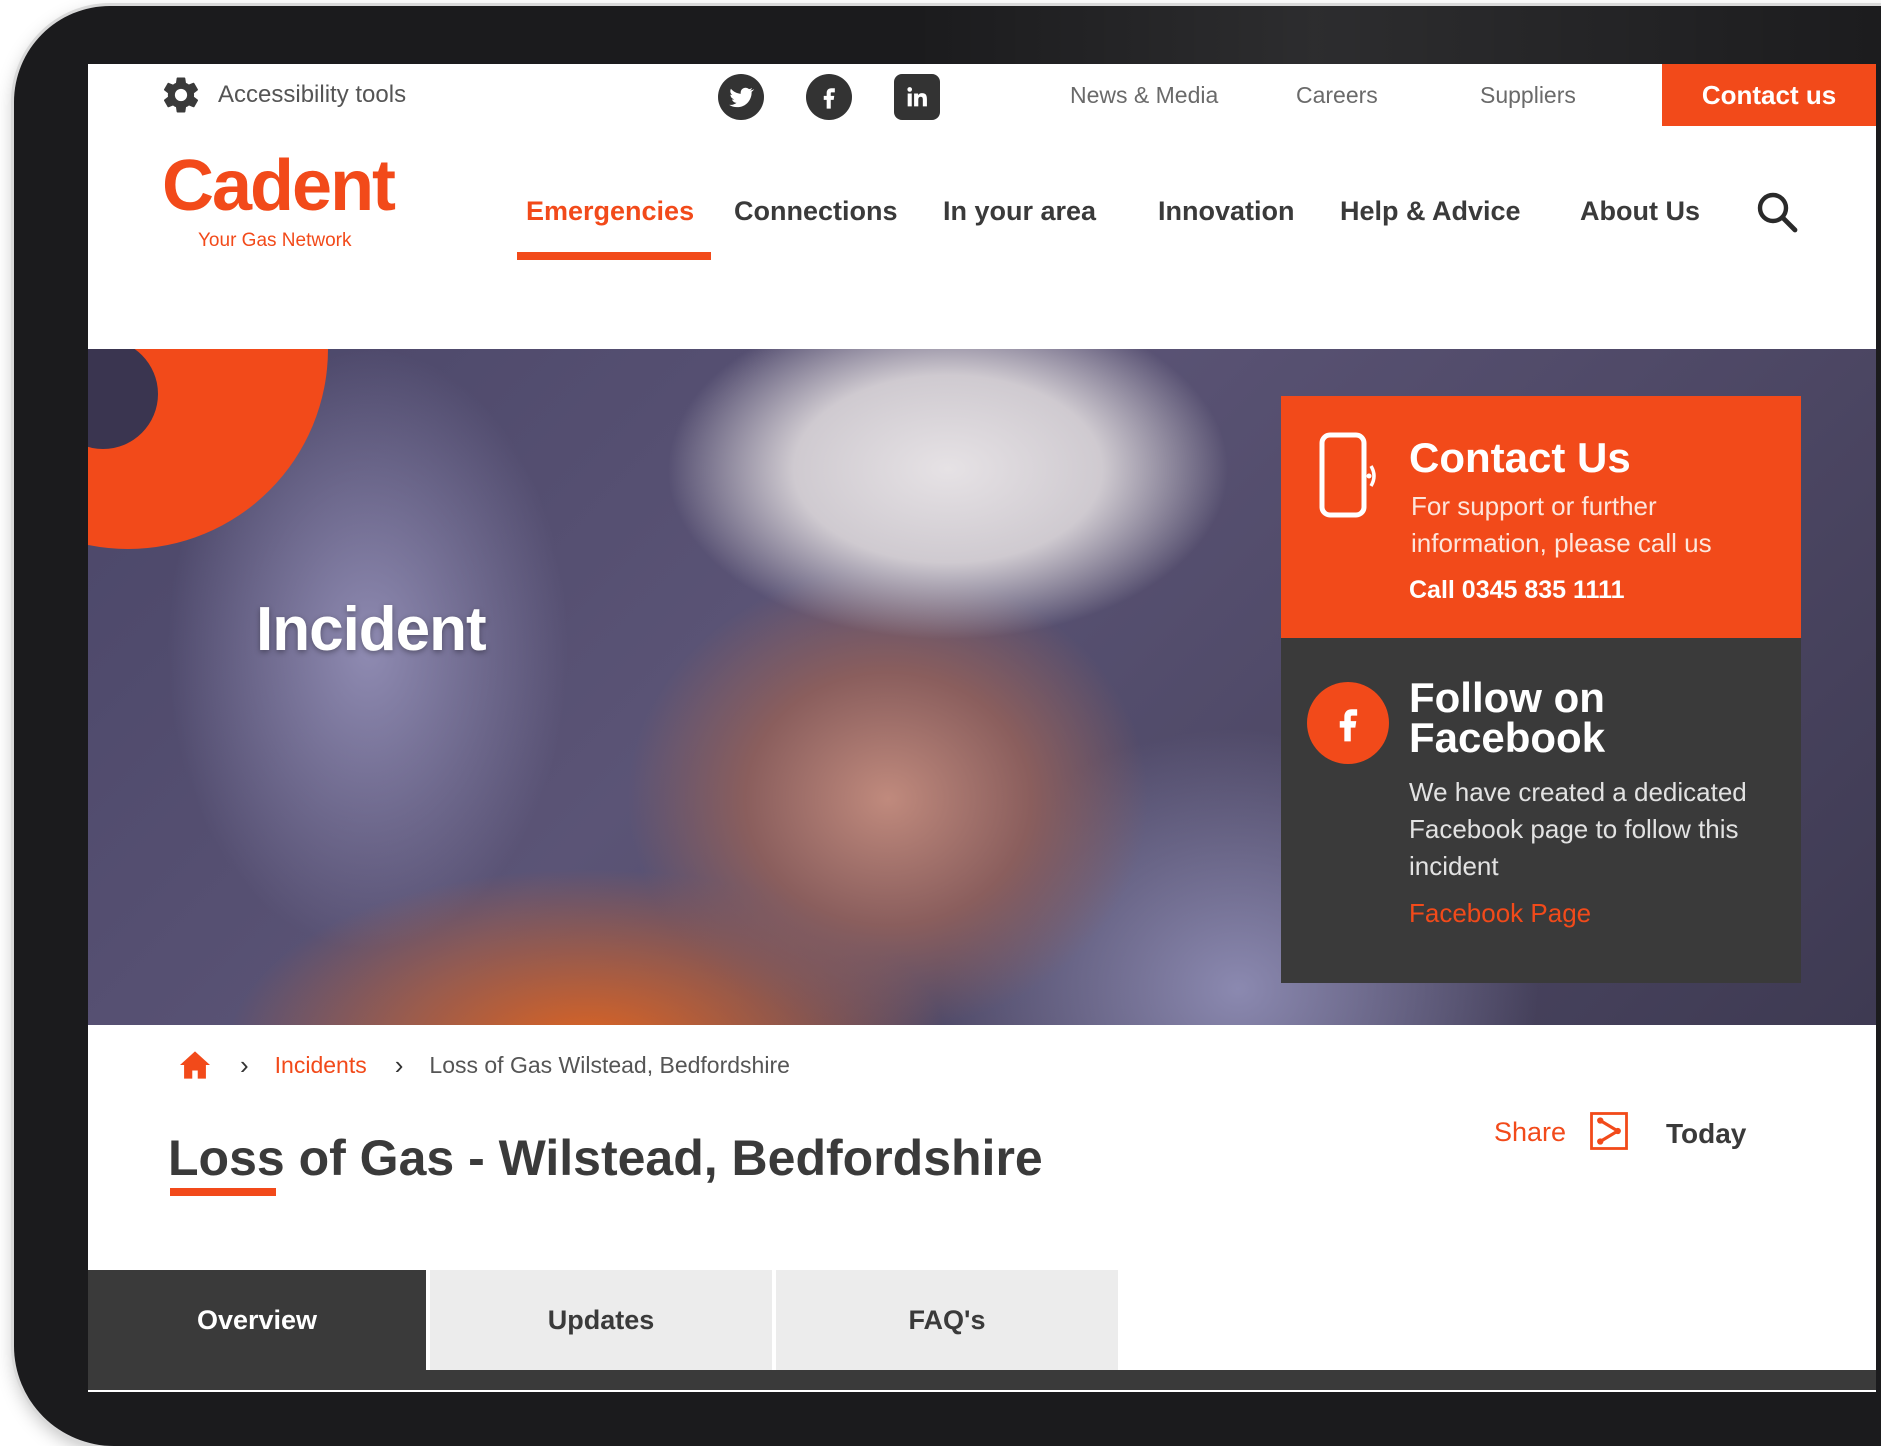 The width and height of the screenshot is (1881, 1446). I want to click on nav-item-about-us: About Us, so click(1640, 211).